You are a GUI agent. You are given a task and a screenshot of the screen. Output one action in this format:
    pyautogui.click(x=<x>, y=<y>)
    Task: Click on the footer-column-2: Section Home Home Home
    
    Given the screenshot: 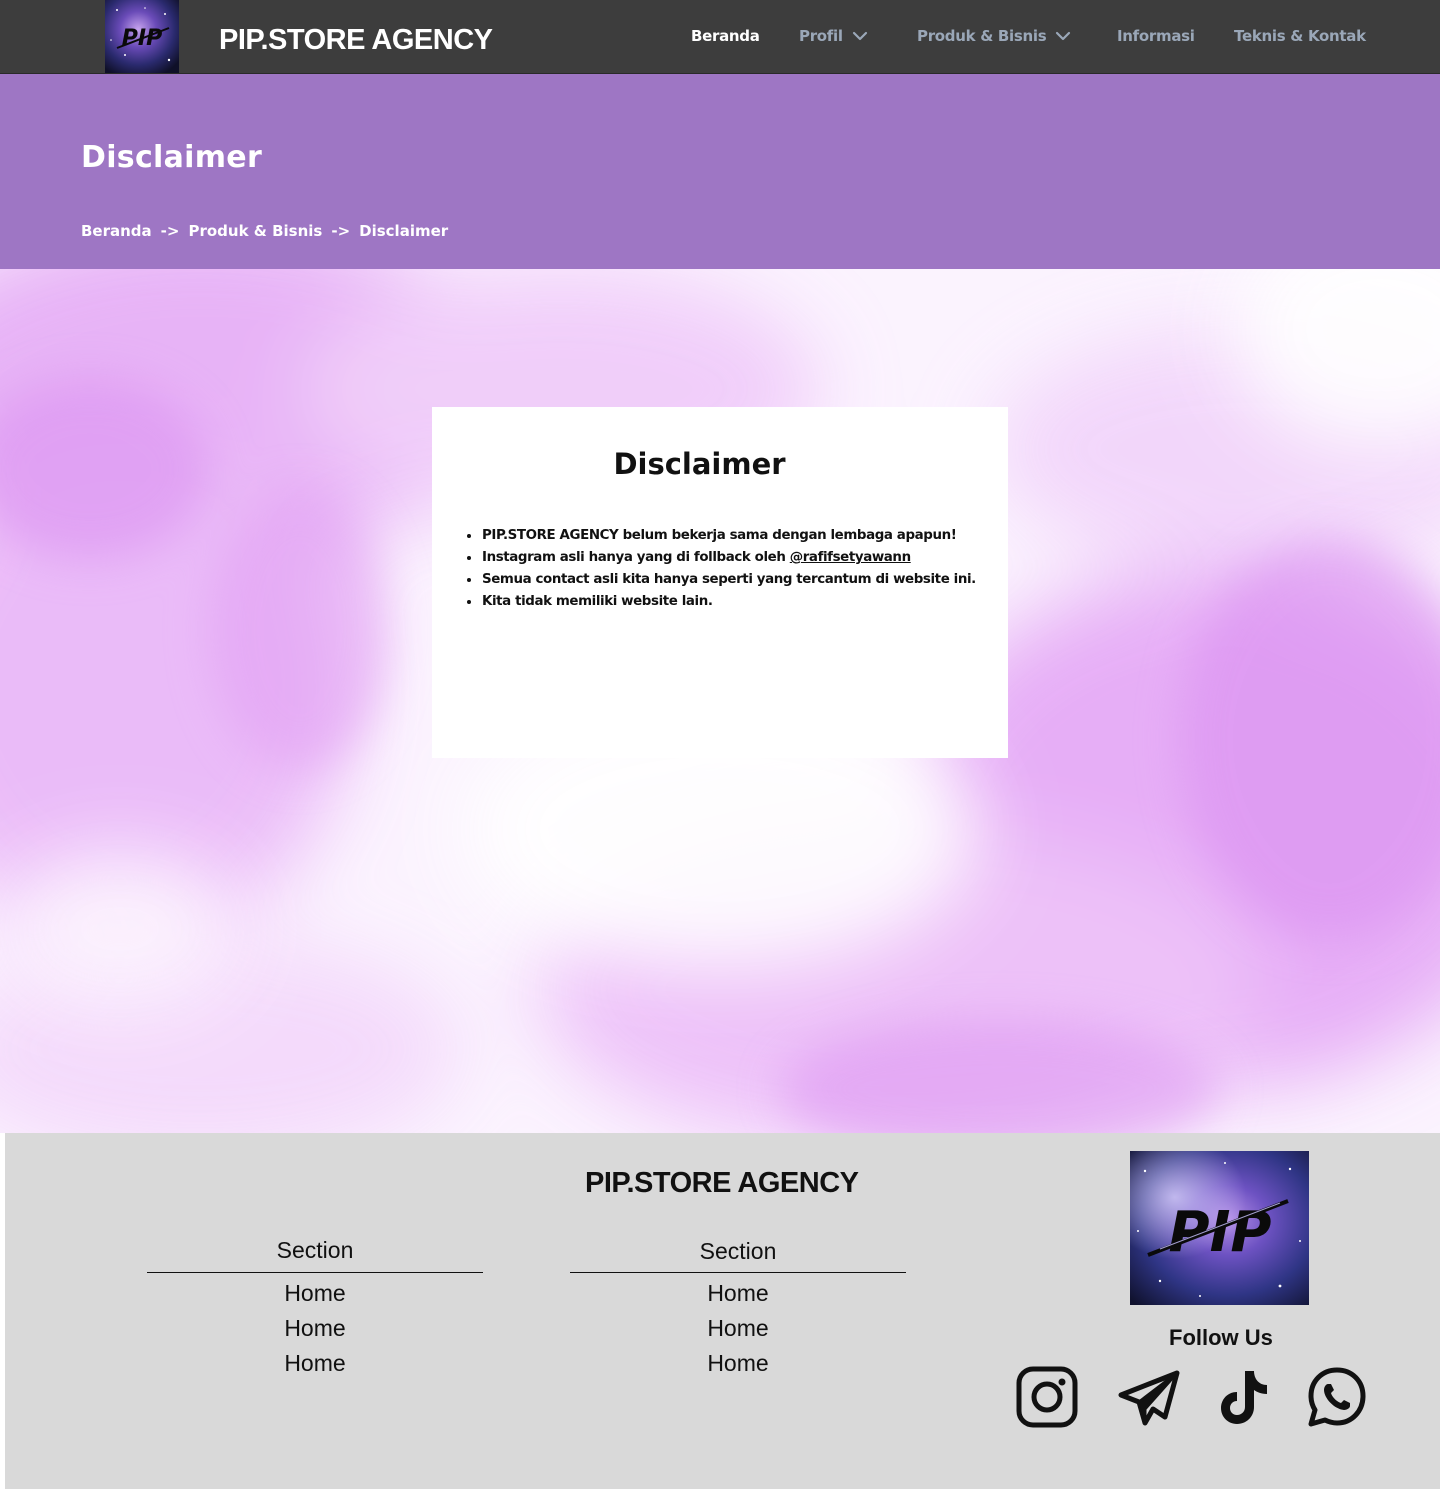 What is the action you would take?
    pyautogui.click(x=738, y=1306)
    